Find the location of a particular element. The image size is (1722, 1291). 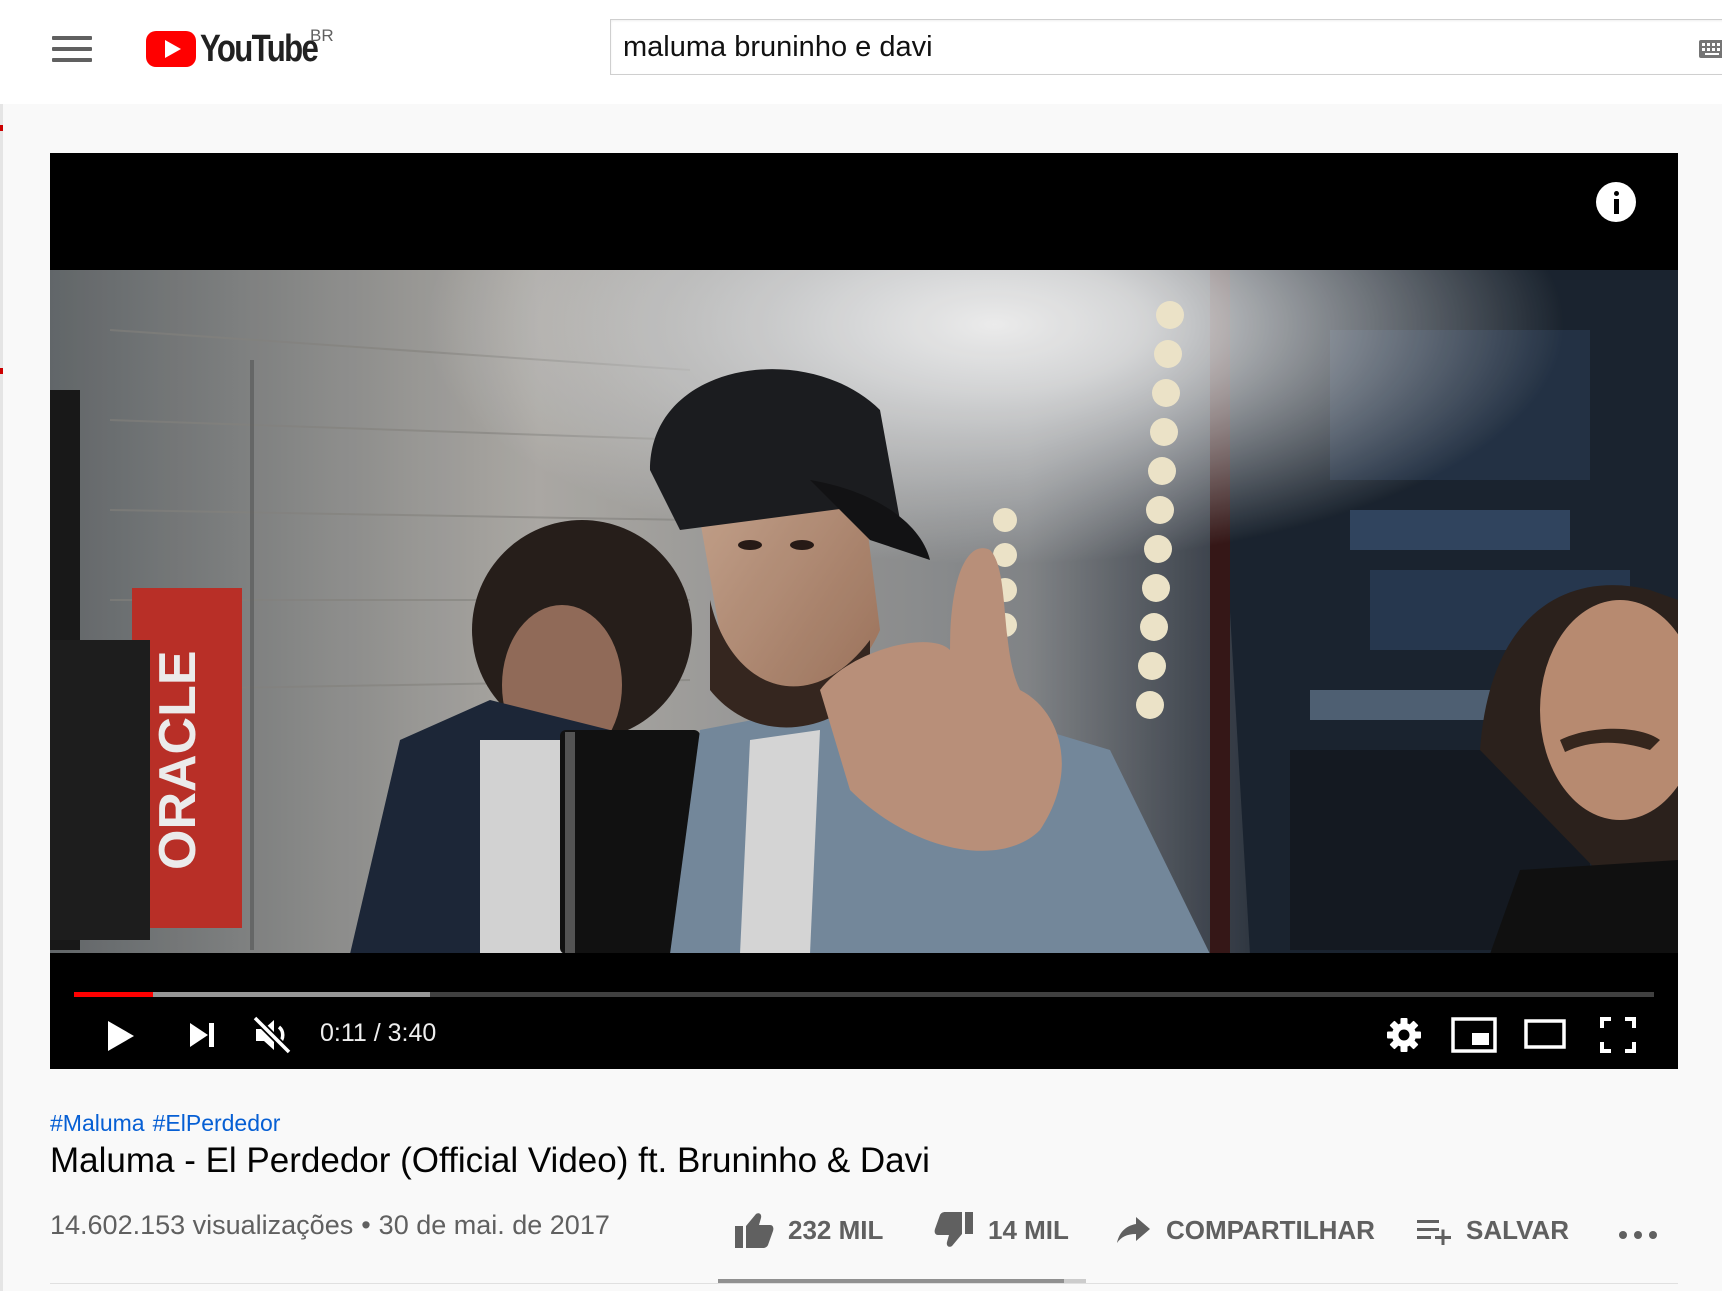

region-code: BR is located at coordinates (322, 35).